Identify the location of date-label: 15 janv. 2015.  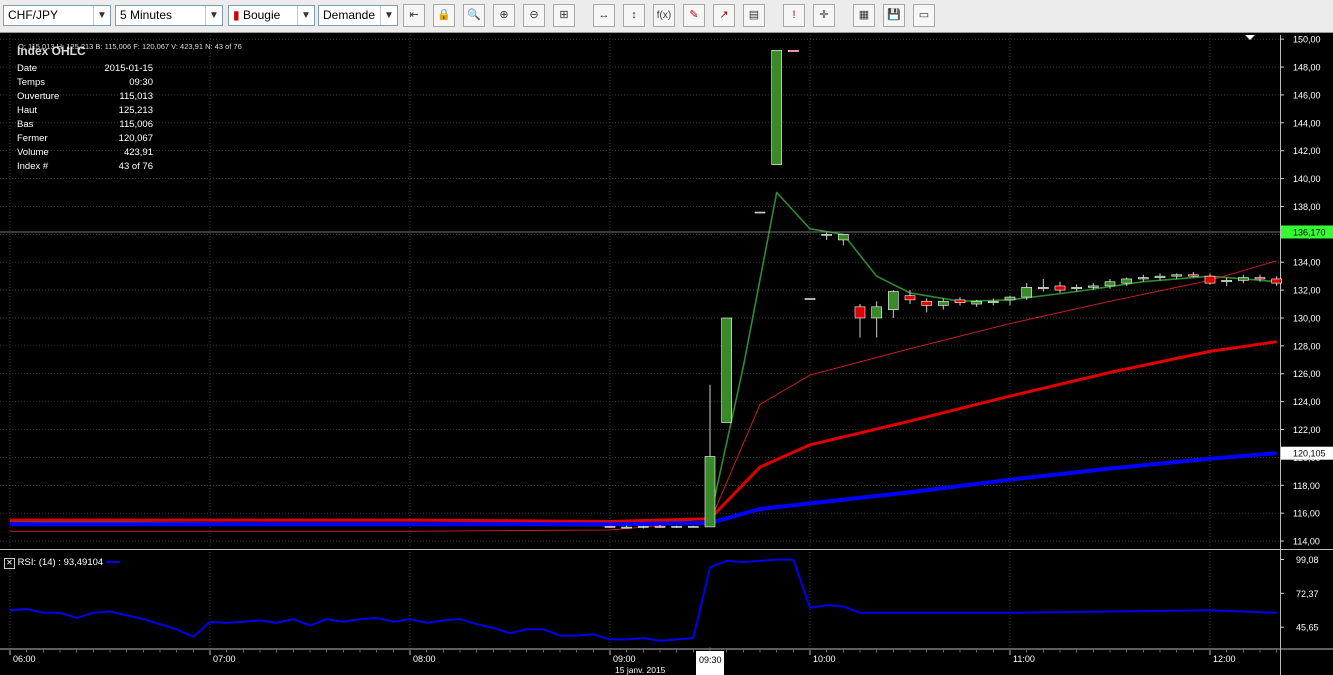
(640, 670).